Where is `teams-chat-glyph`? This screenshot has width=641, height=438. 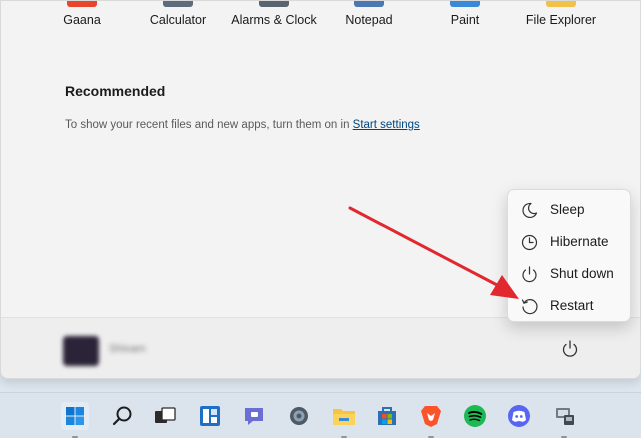 teams-chat-glyph is located at coordinates (254, 416).